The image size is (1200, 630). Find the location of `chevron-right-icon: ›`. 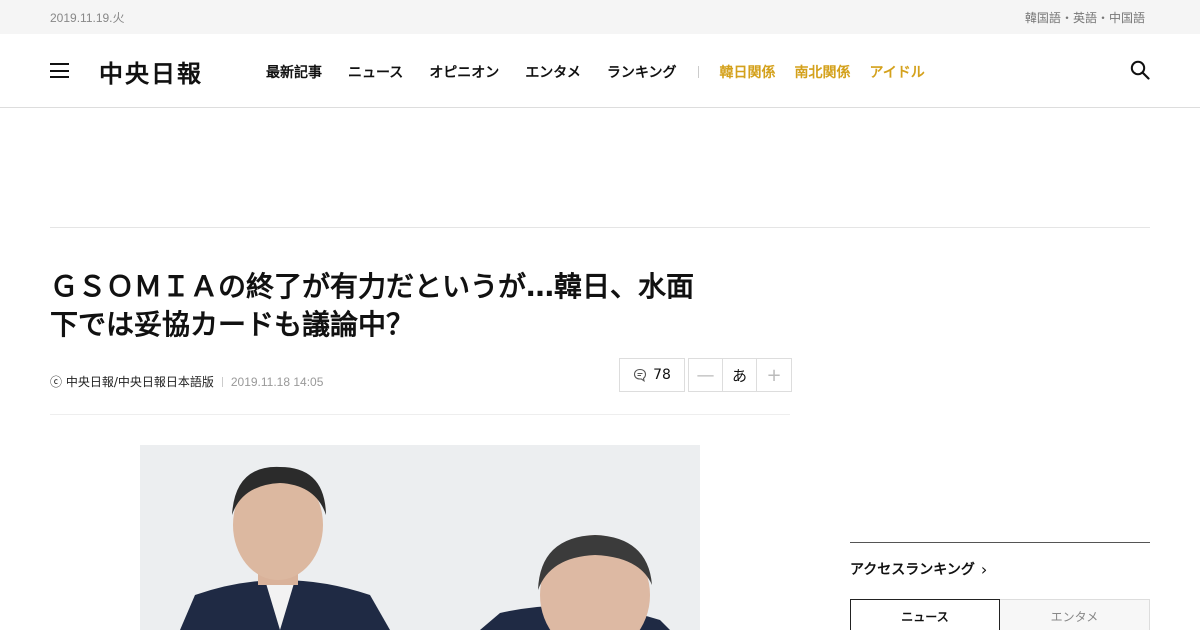

chevron-right-icon: › is located at coordinates (984, 569).